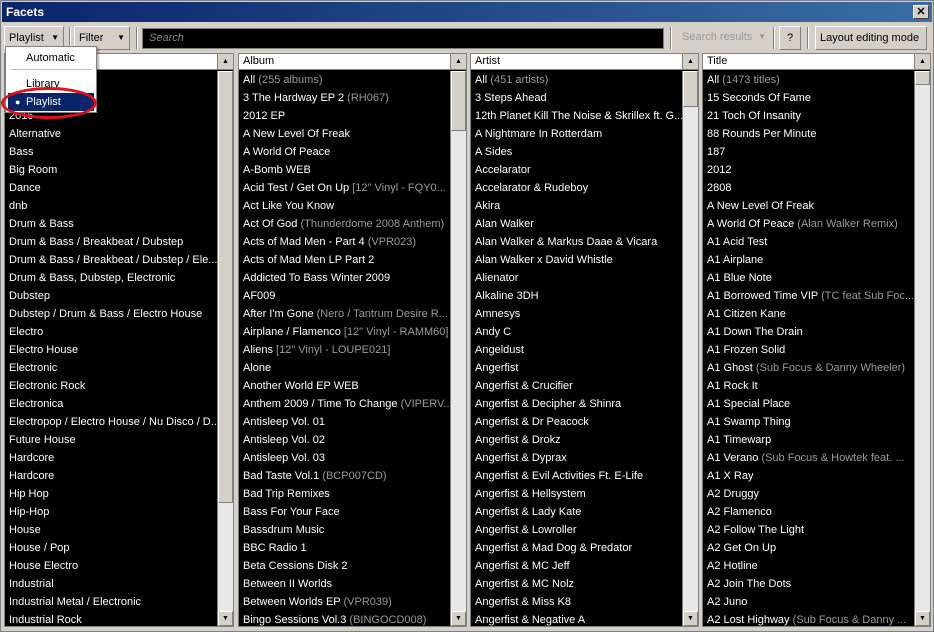 Image resolution: width=934 pixels, height=632 pixels. Describe the element at coordinates (808, 404) in the screenshot. I see `list-item: A1 Special Place` at that location.